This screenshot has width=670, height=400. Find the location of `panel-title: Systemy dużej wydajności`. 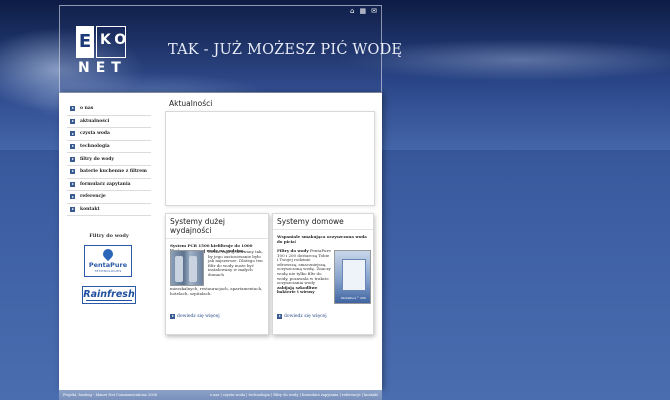

panel-title: Systemy dużej wydajności is located at coordinates (217, 226).